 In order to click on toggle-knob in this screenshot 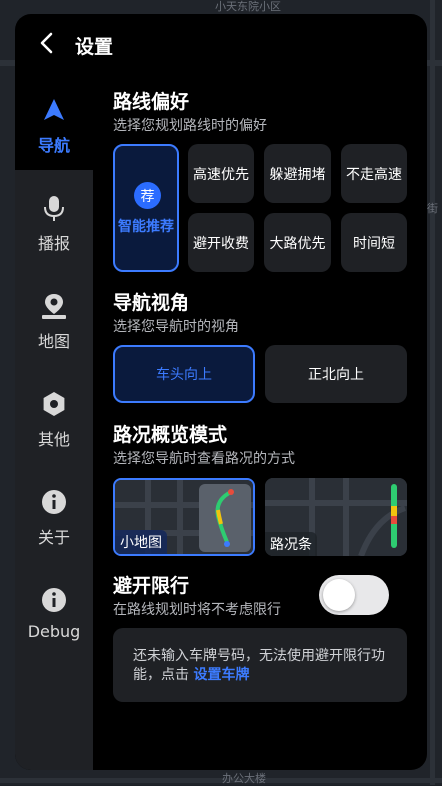, I will do `click(339, 595)`.